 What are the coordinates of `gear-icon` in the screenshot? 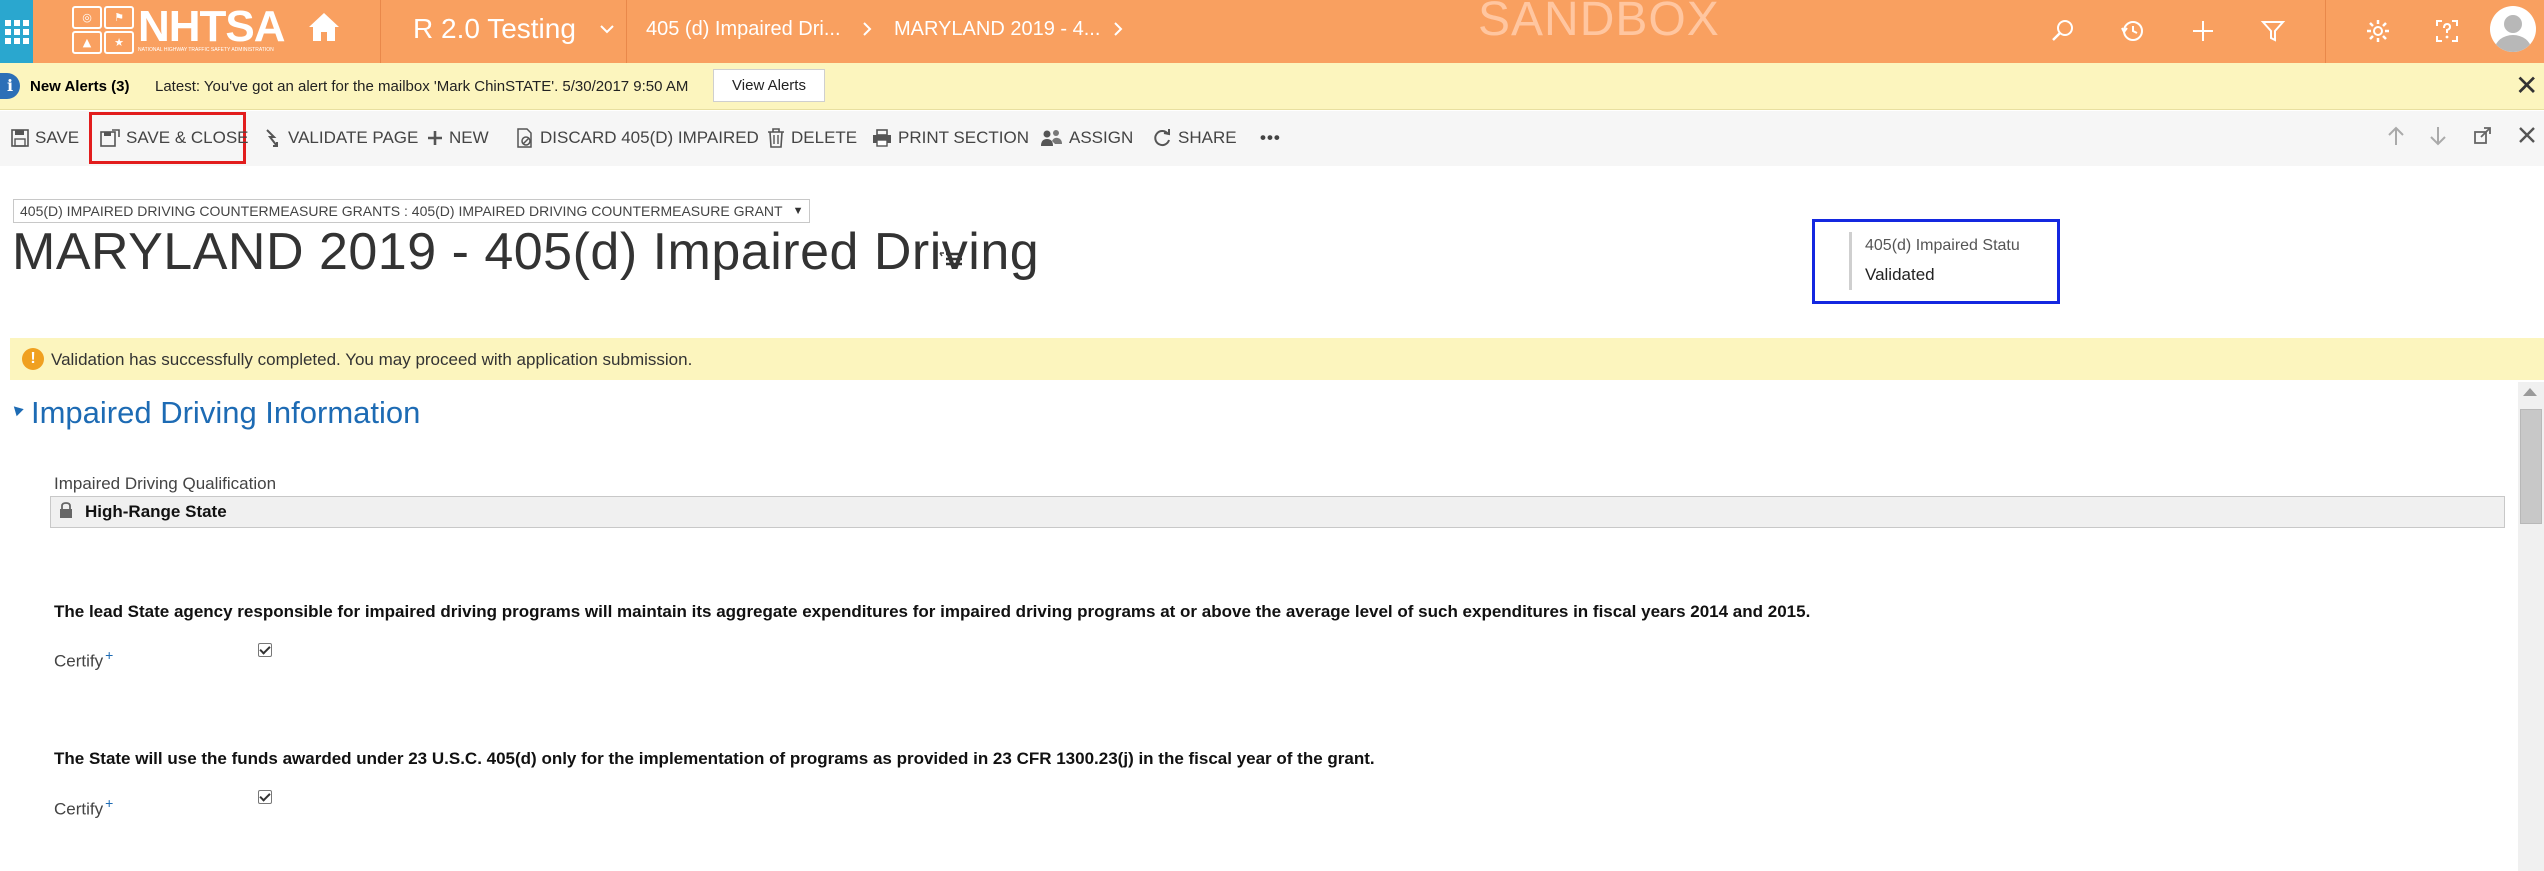 It's located at (2378, 31).